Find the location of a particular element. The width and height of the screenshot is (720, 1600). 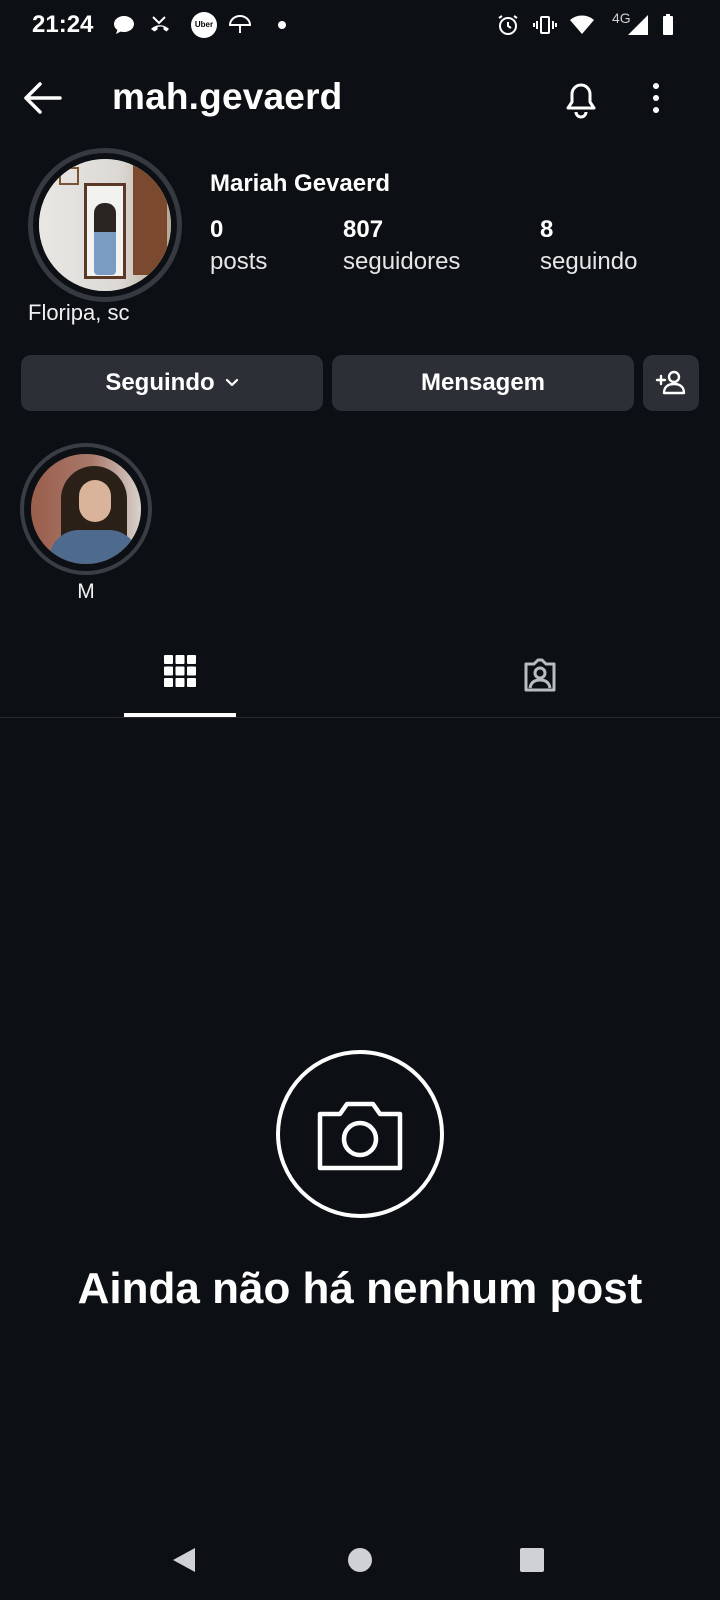

profile-full-name: Mariah Gevaerd is located at coordinates (300, 183).